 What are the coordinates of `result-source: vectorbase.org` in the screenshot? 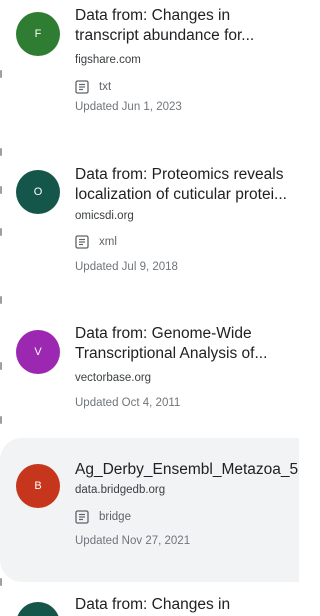 It's located at (113, 378).